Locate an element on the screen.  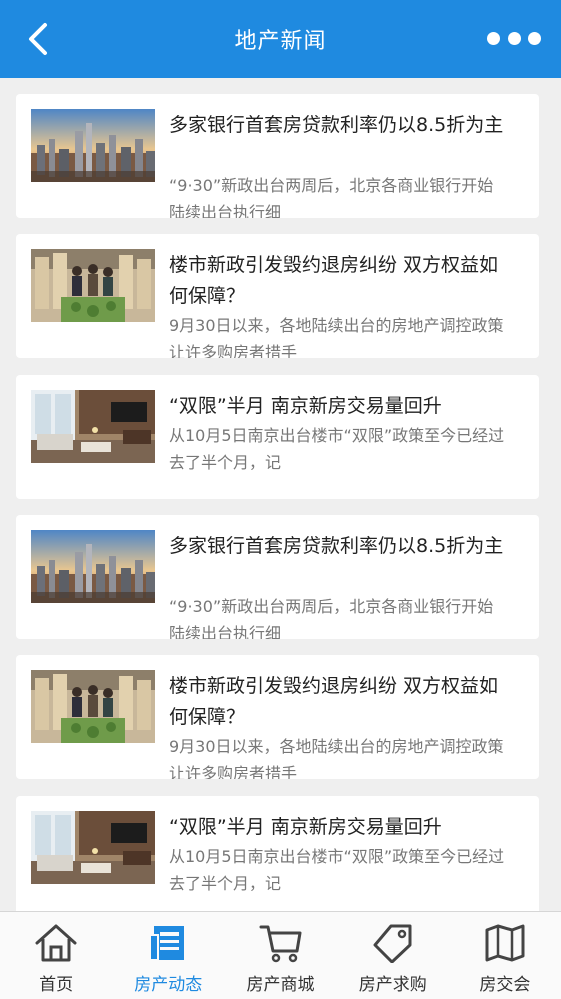
chevron-left-icon is located at coordinates (38, 39).